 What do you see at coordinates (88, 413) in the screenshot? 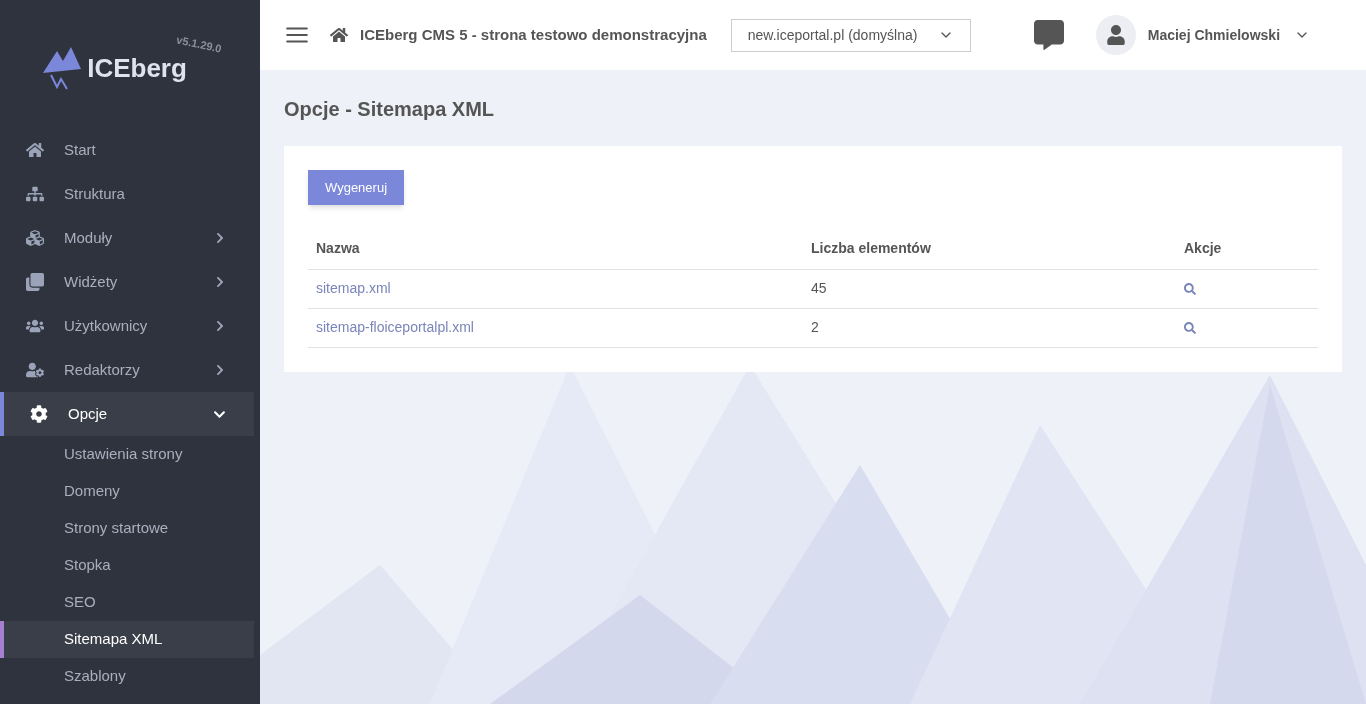
I see `sidebar-label: Opcje` at bounding box center [88, 413].